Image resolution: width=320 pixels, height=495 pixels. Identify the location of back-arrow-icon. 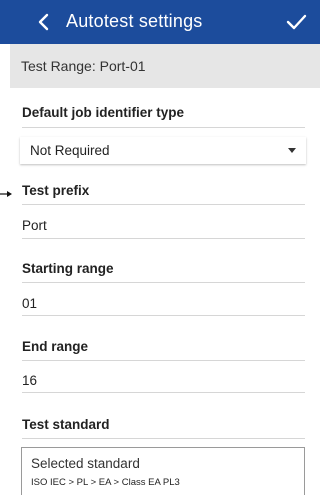
(44, 22).